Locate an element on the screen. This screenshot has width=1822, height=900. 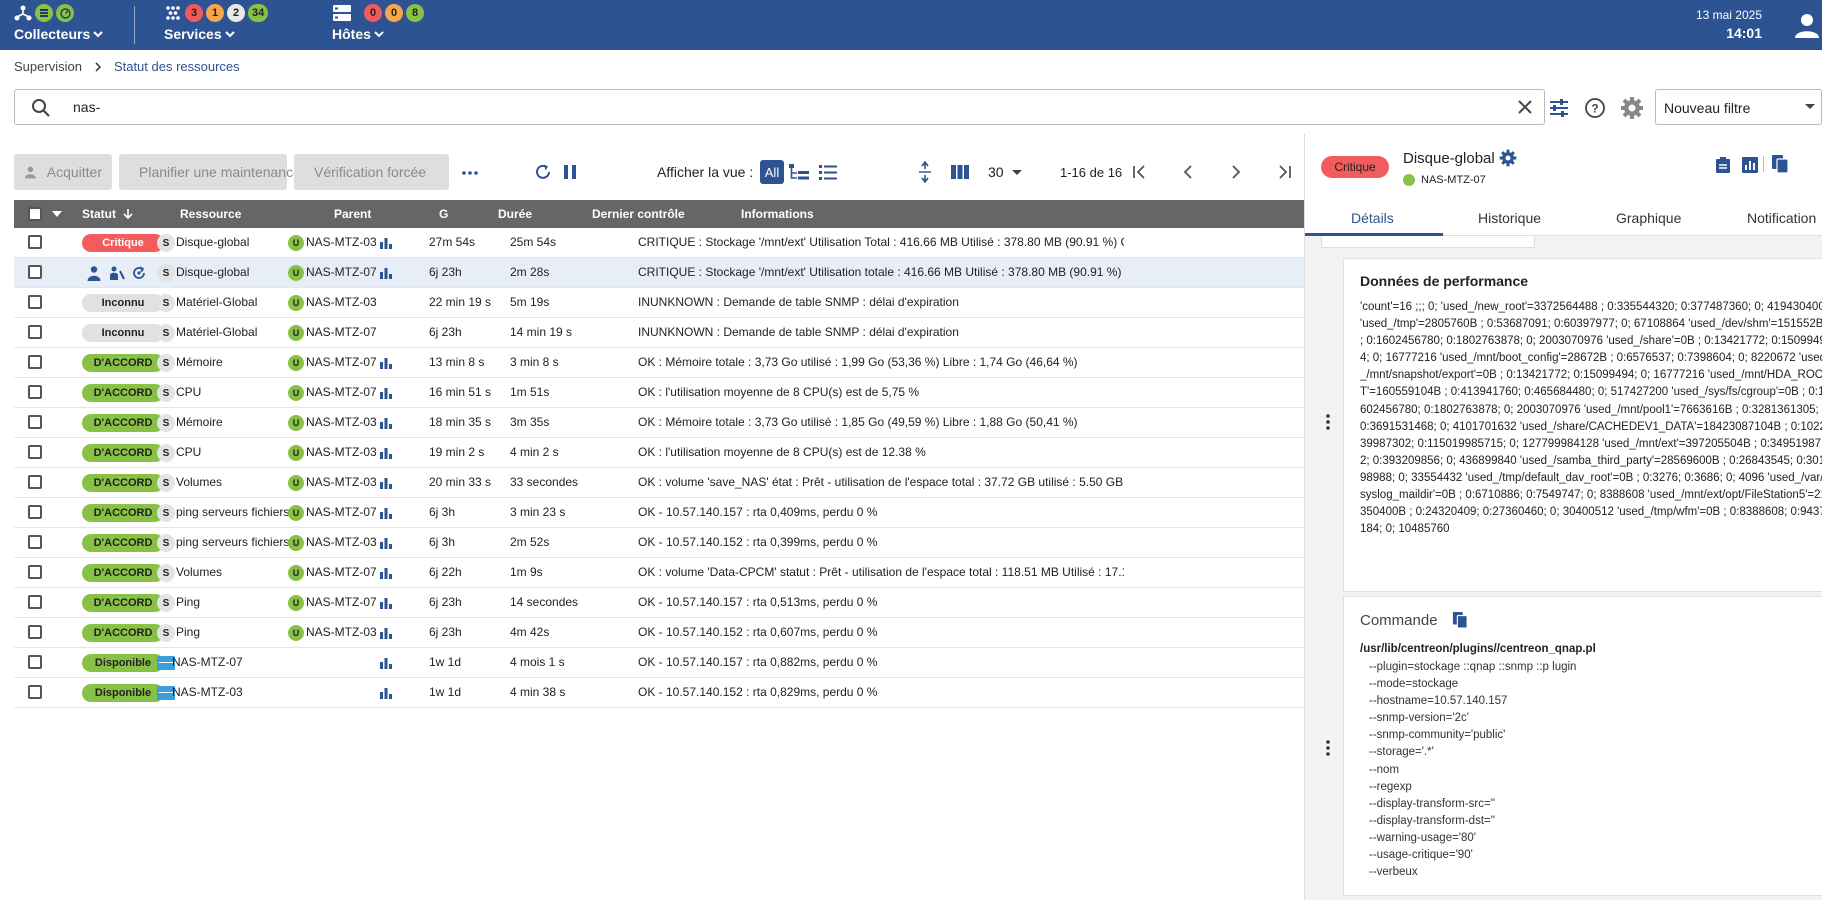
forced-check-button: Vérification forcée is located at coordinates (371, 172).